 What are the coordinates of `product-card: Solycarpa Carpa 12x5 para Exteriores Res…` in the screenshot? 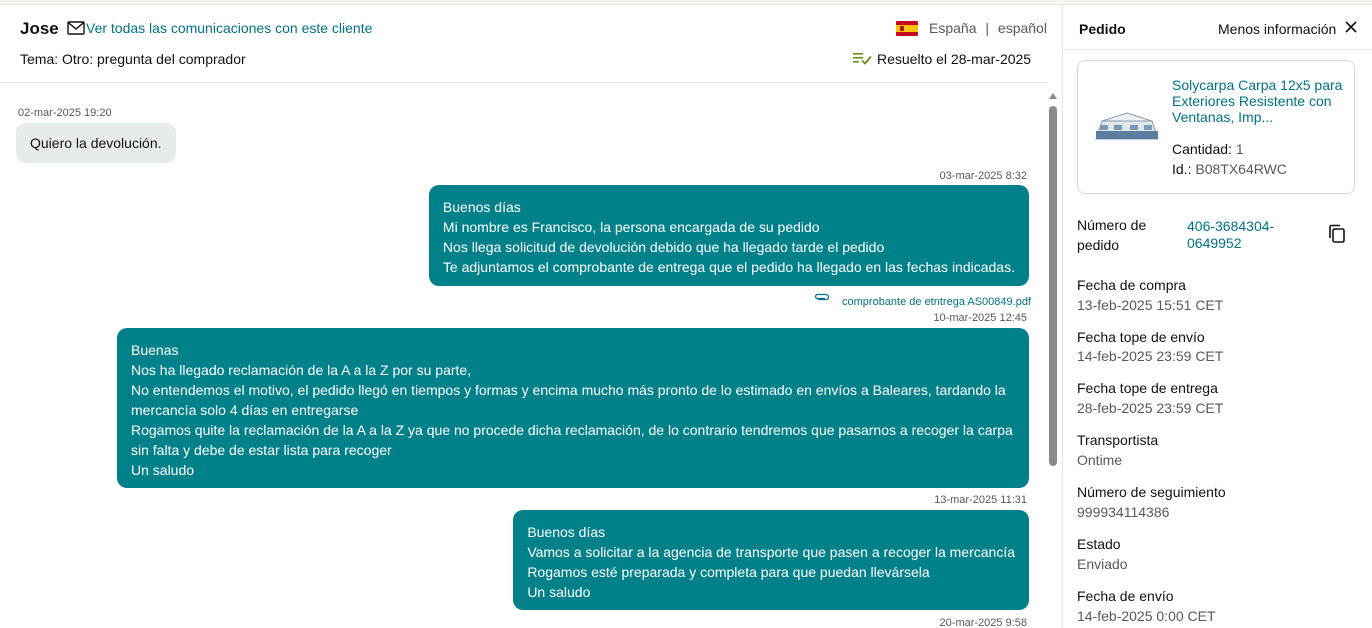 It's located at (1216, 127).